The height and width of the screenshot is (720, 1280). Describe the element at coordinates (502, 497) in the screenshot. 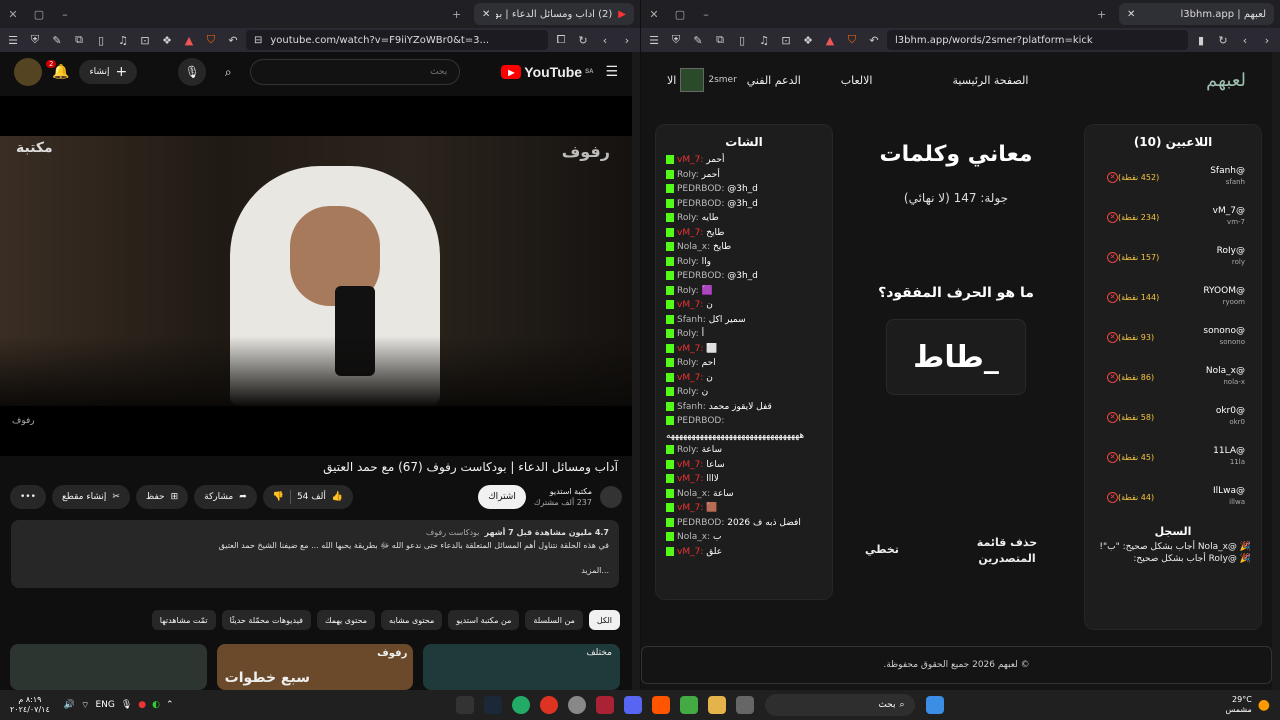

I see `subscribe-button: اشتراك` at that location.